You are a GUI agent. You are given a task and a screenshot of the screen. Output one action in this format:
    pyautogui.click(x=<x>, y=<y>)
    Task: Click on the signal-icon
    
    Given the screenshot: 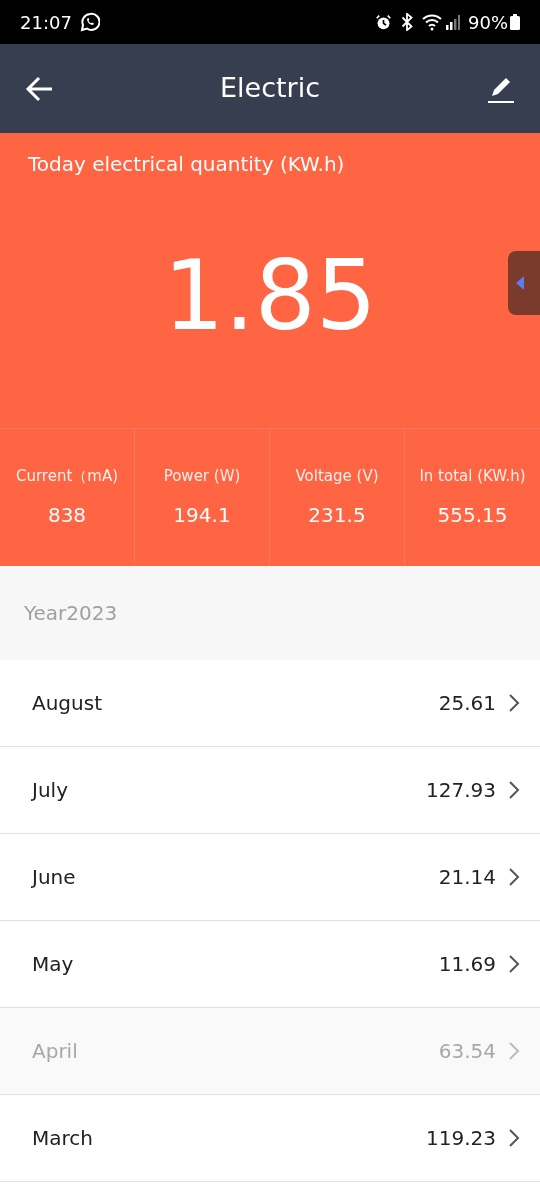 What is the action you would take?
    pyautogui.click(x=453, y=22)
    